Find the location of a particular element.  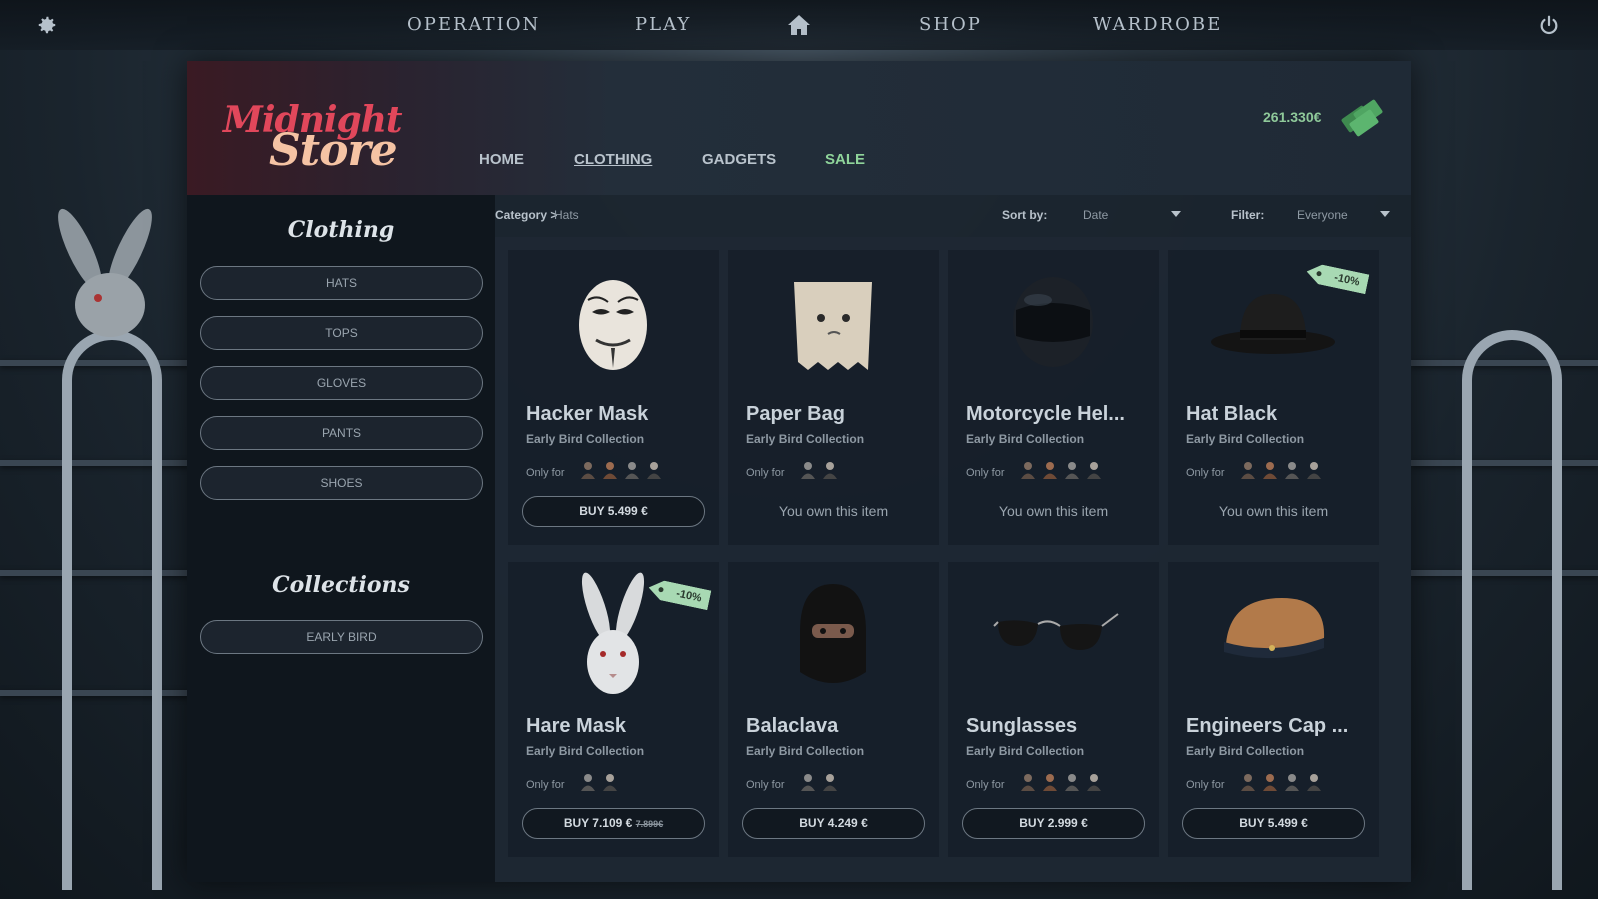

main-navigation: OPERATION PLAY SHOP WARDROBE is located at coordinates (799, 25).